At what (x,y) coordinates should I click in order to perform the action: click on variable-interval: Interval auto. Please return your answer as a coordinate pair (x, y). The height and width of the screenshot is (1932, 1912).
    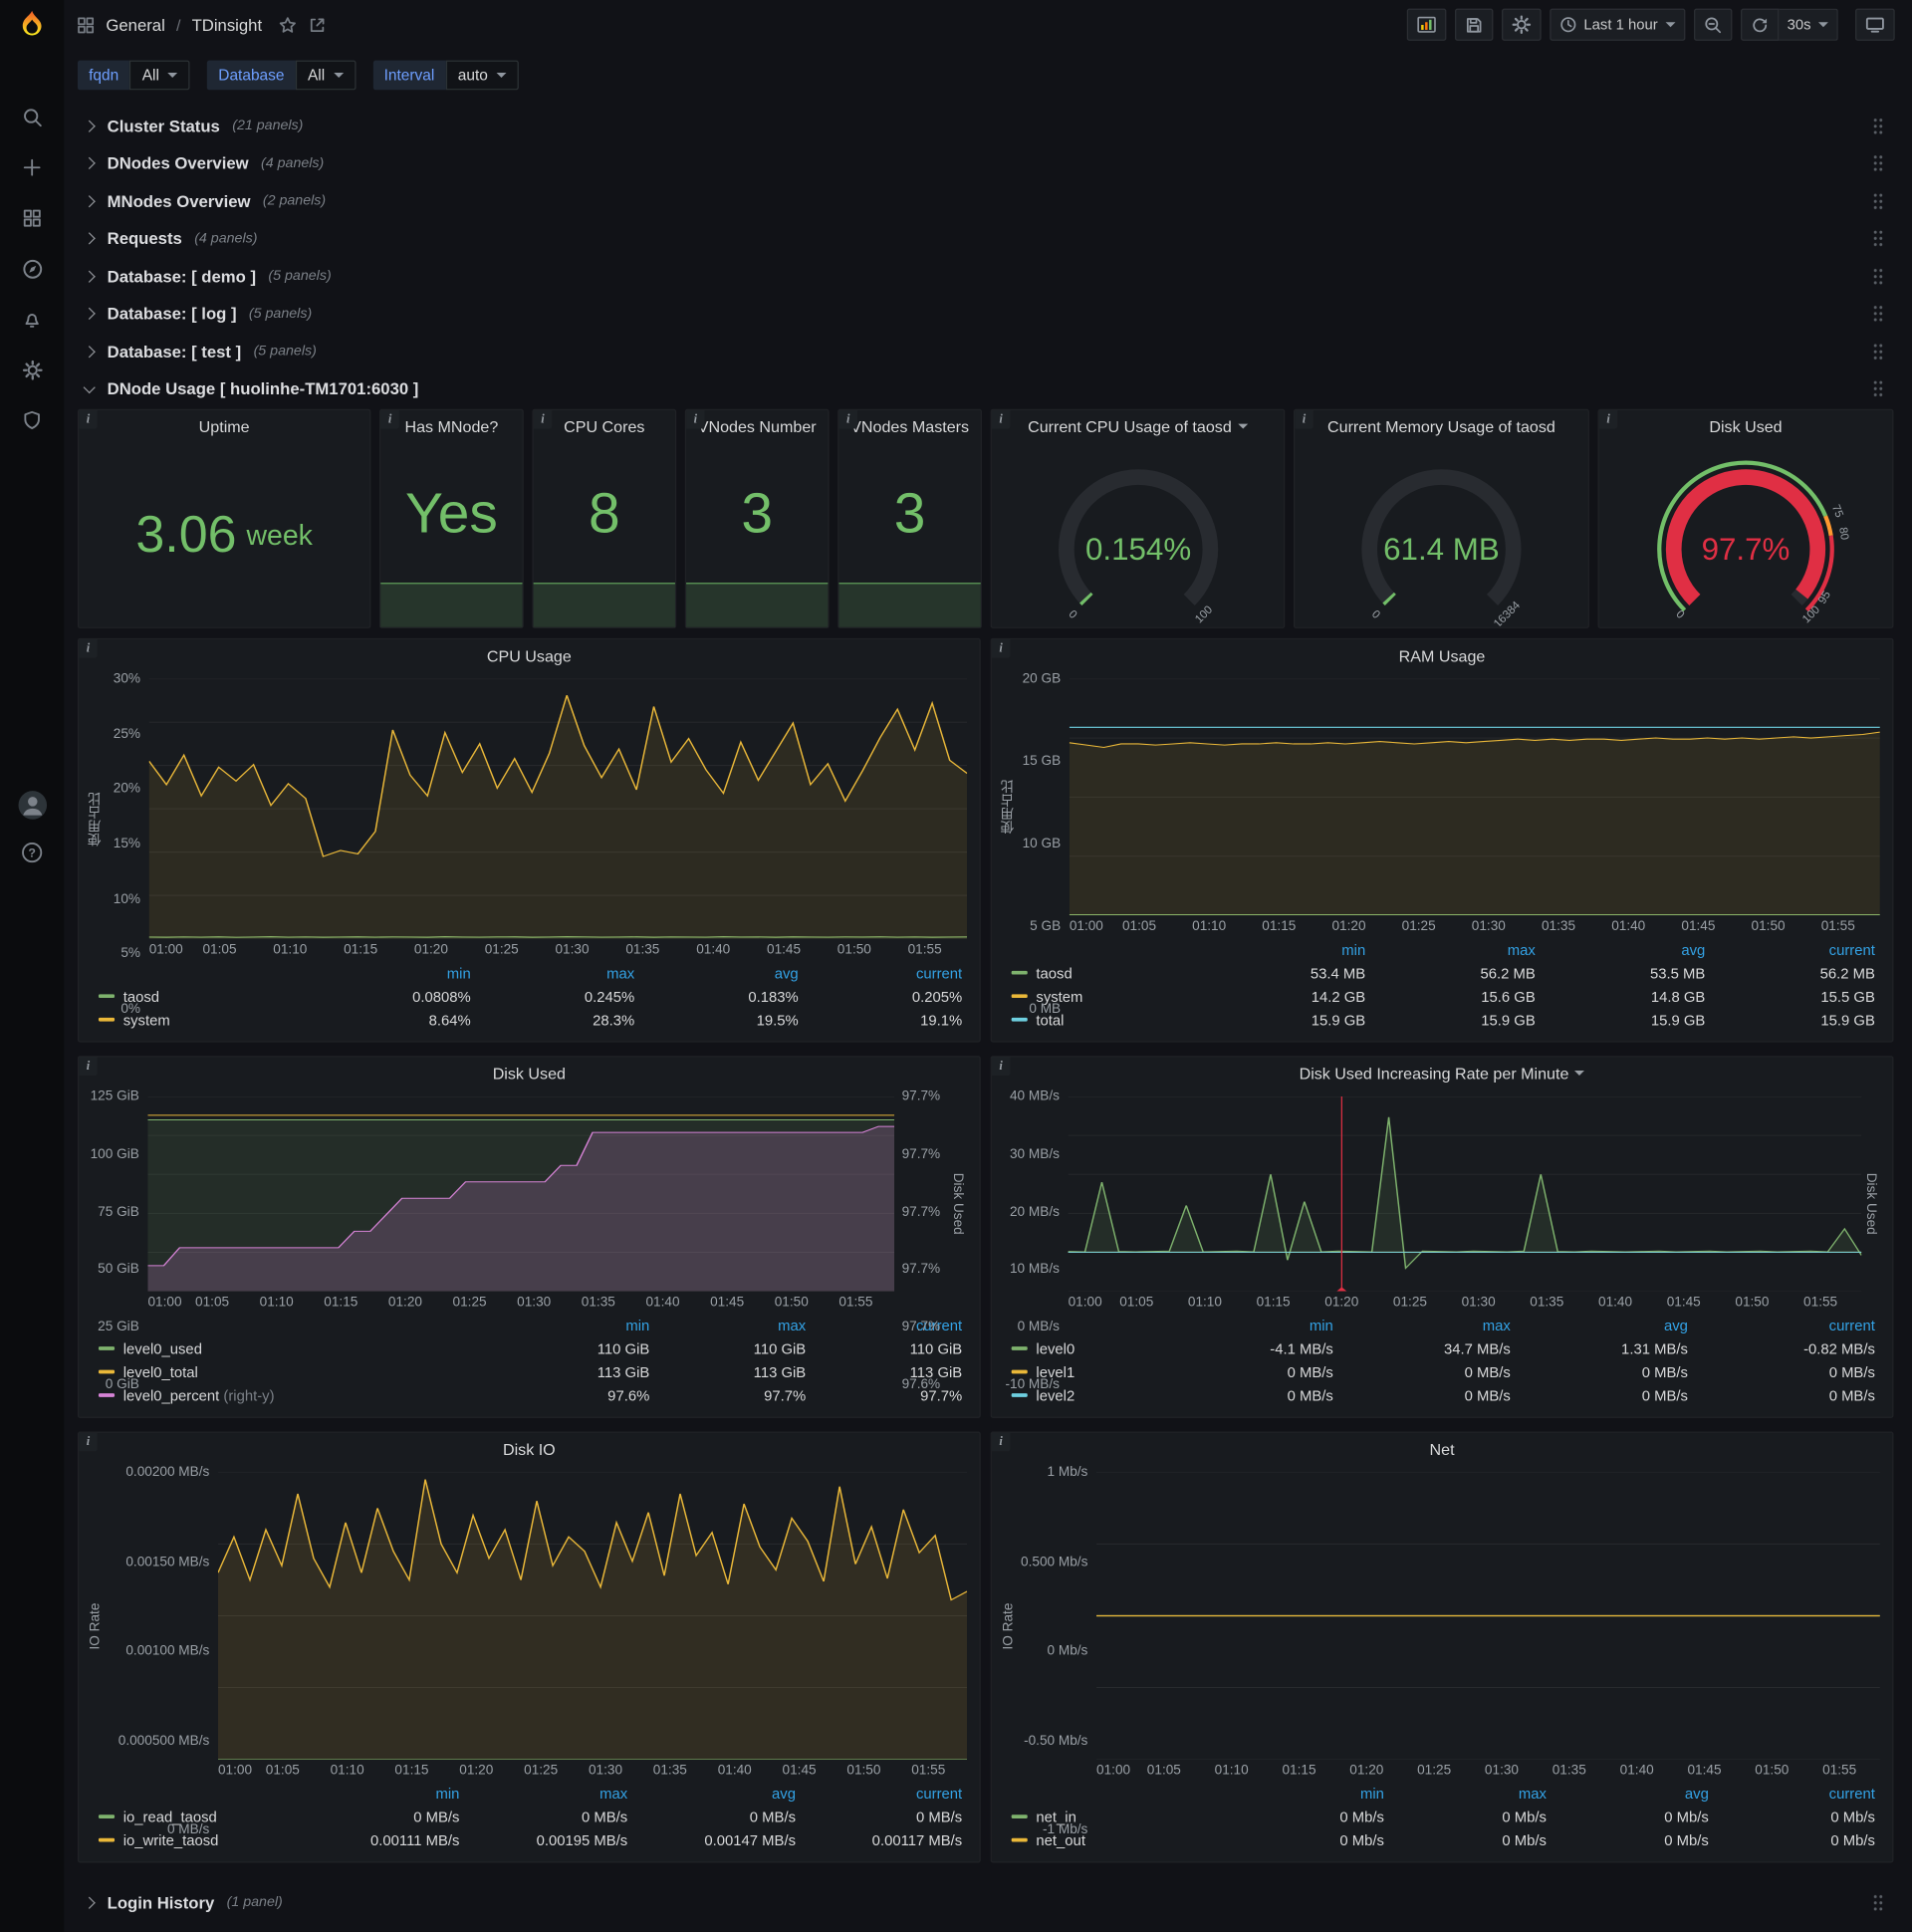
    Looking at the image, I should click on (445, 76).